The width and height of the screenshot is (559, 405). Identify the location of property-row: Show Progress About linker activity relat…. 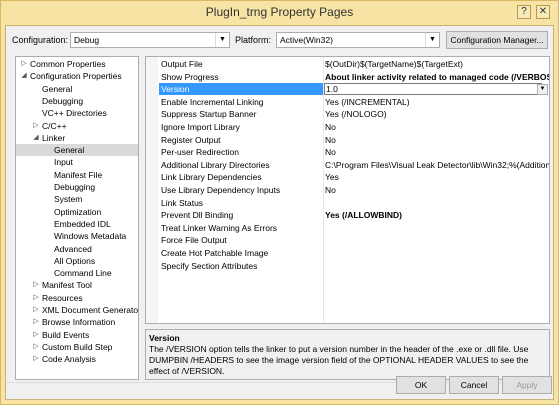
(347, 77).